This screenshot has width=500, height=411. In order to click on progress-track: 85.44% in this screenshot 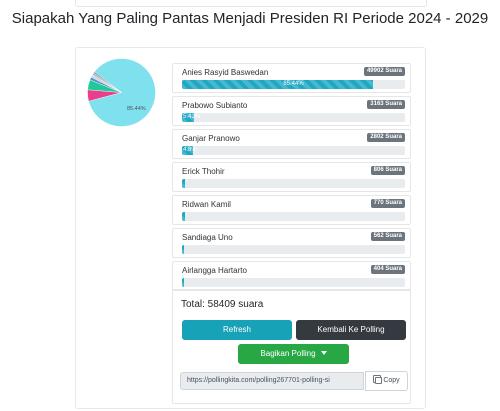, I will do `click(293, 84)`.